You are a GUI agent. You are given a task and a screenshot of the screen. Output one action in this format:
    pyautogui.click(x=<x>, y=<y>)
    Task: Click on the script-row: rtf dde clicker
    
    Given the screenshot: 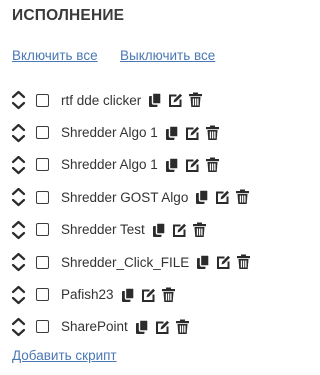 What is the action you would take?
    pyautogui.click(x=137, y=100)
    